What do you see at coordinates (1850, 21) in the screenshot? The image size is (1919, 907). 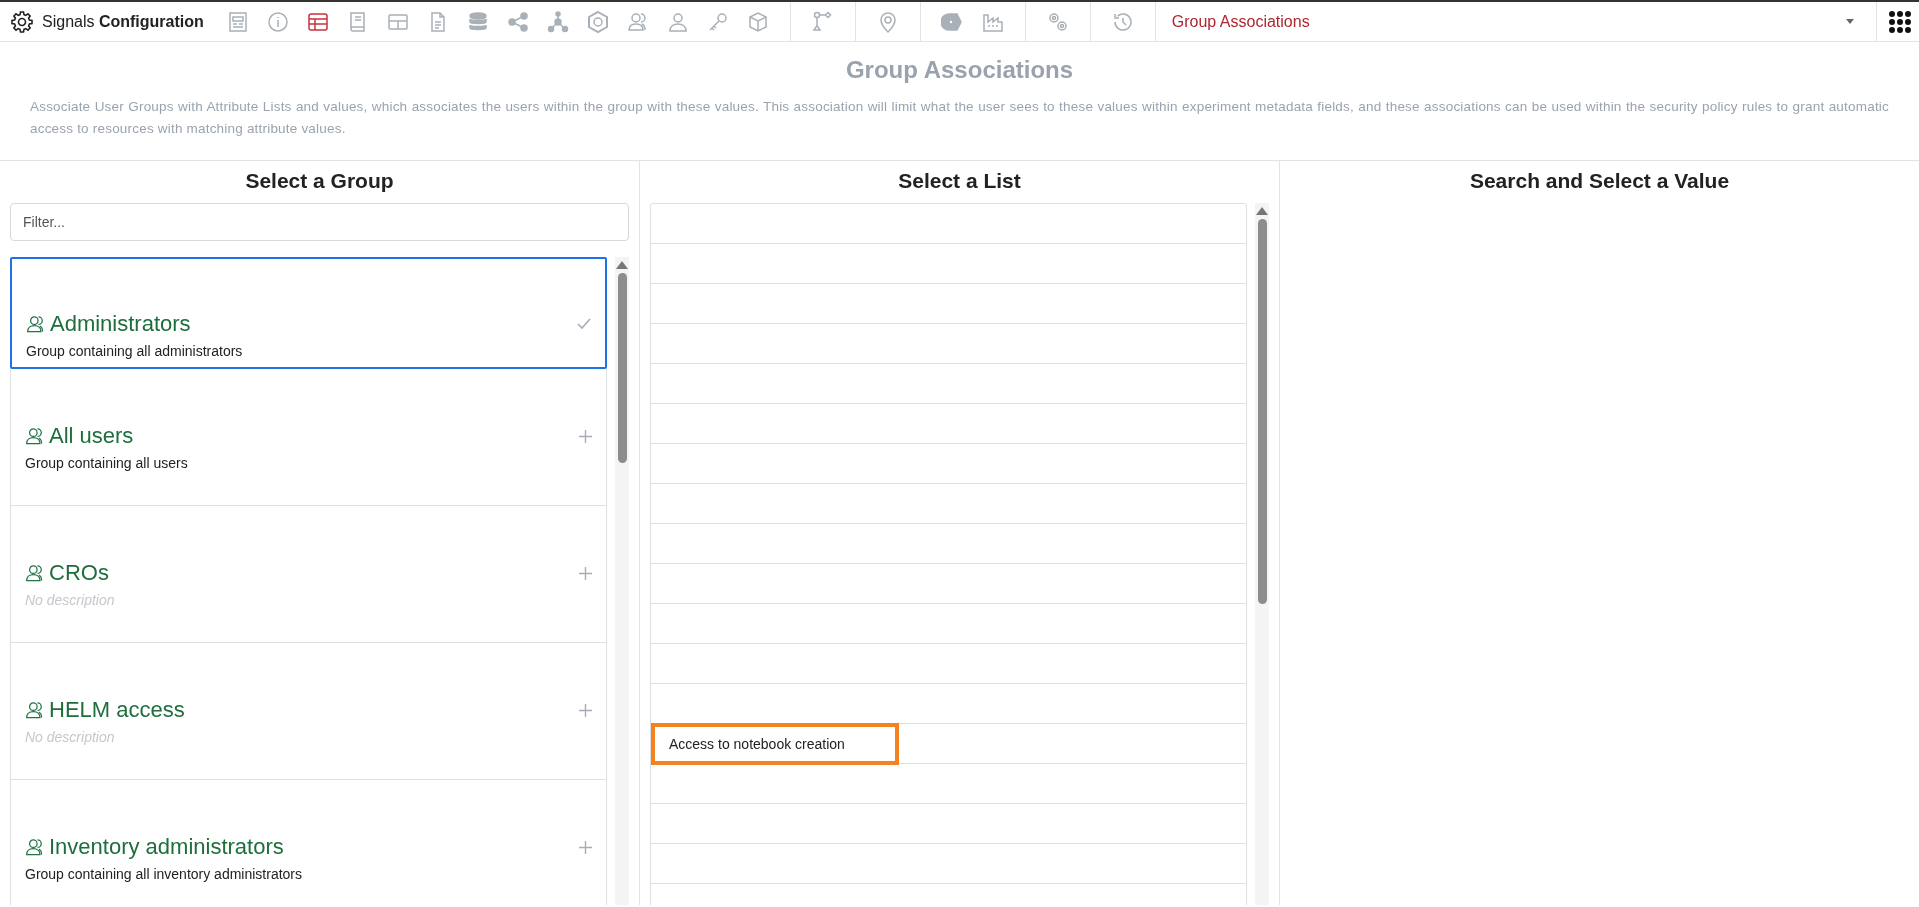 I see `caret-icon` at bounding box center [1850, 21].